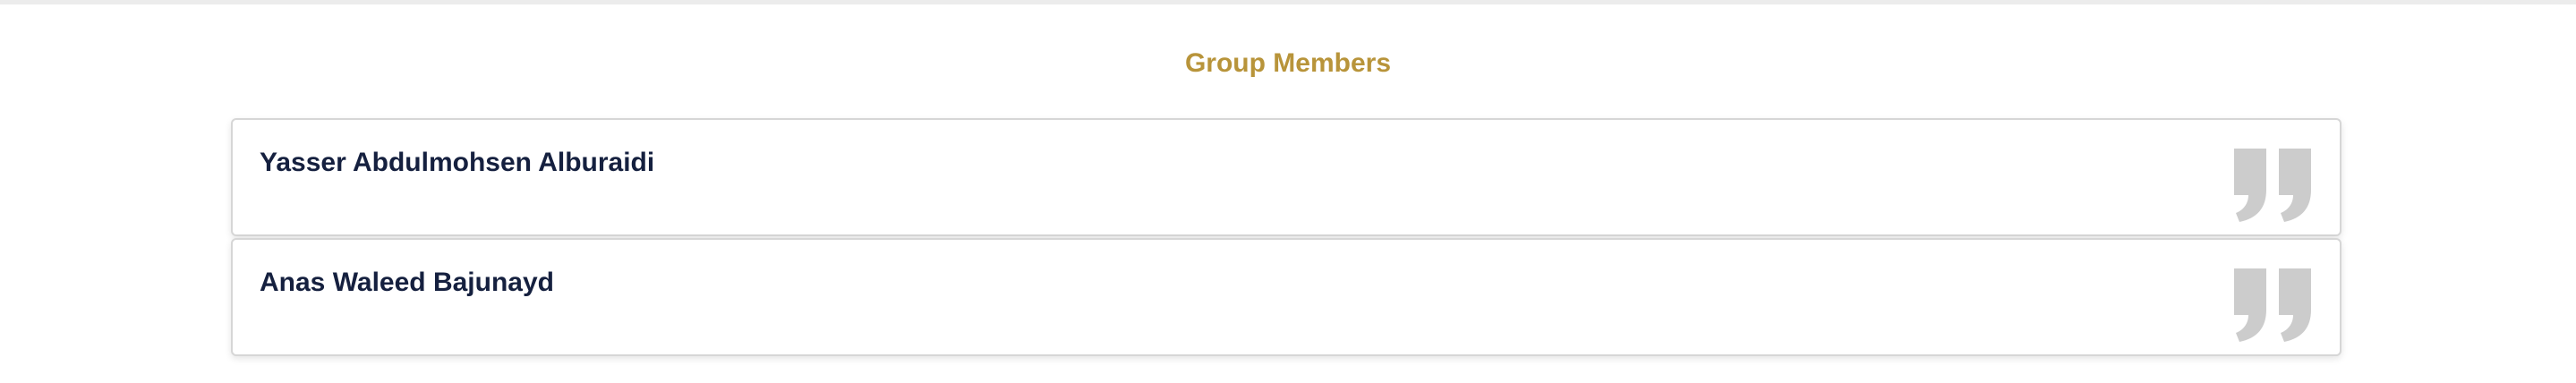 Image resolution: width=2576 pixels, height=383 pixels. Describe the element at coordinates (1288, 63) in the screenshot. I see `section-title: Group Members` at that location.